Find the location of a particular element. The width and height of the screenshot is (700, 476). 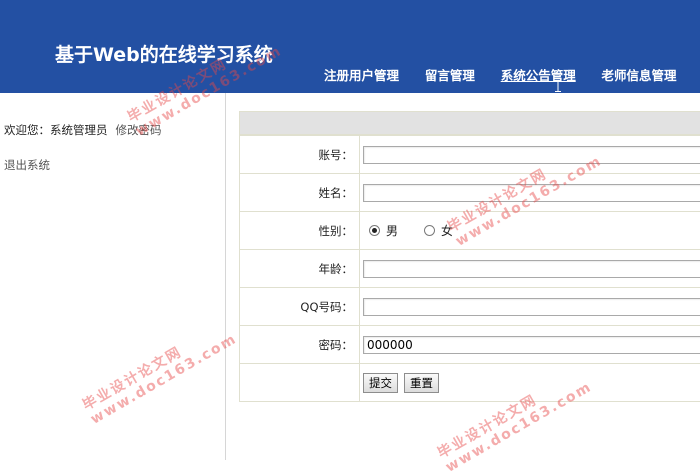

form-row-gender: 性别： 男 女 is located at coordinates (470, 231).